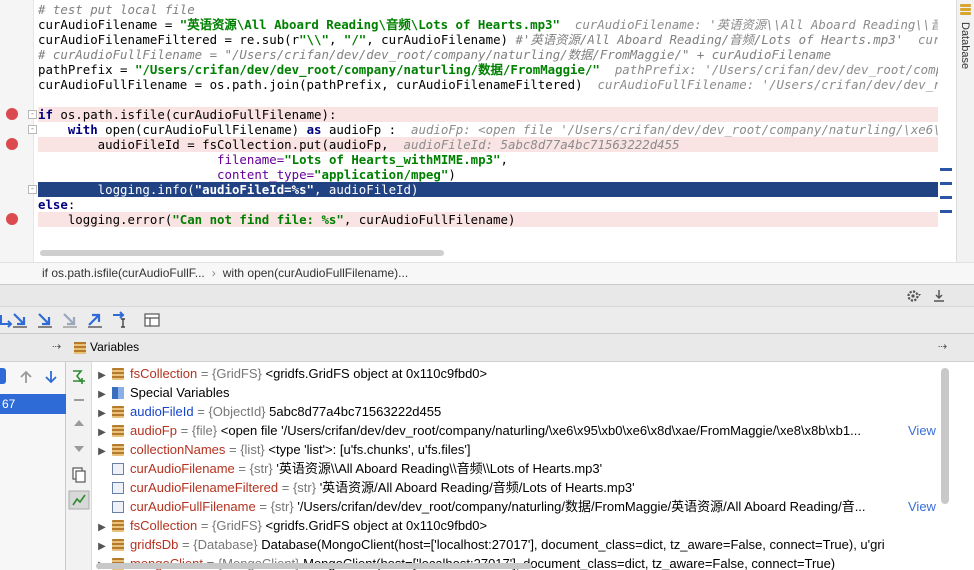  What do you see at coordinates (488, 99) in the screenshot?
I see `code-line` at bounding box center [488, 99].